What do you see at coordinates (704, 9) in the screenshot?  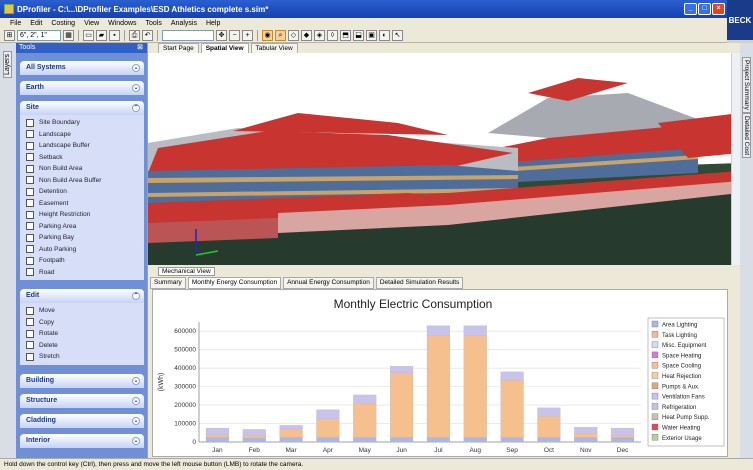 I see `maximize-button: □` at bounding box center [704, 9].